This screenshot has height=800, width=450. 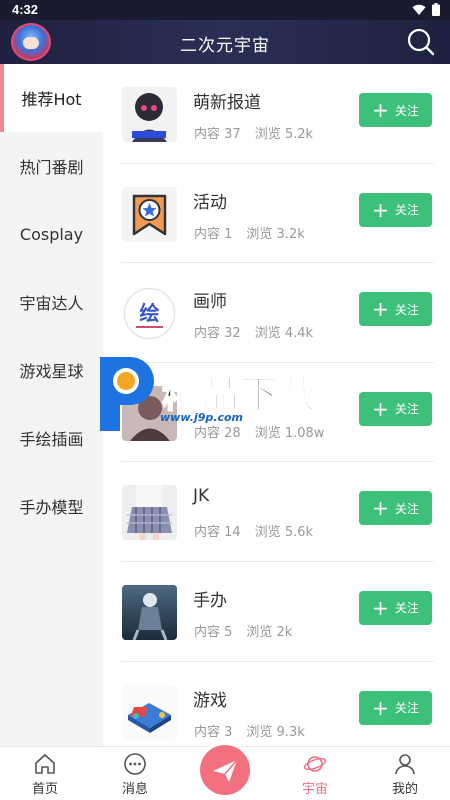 I want to click on sidebar-item-label: 热门番剧, so click(x=51, y=167).